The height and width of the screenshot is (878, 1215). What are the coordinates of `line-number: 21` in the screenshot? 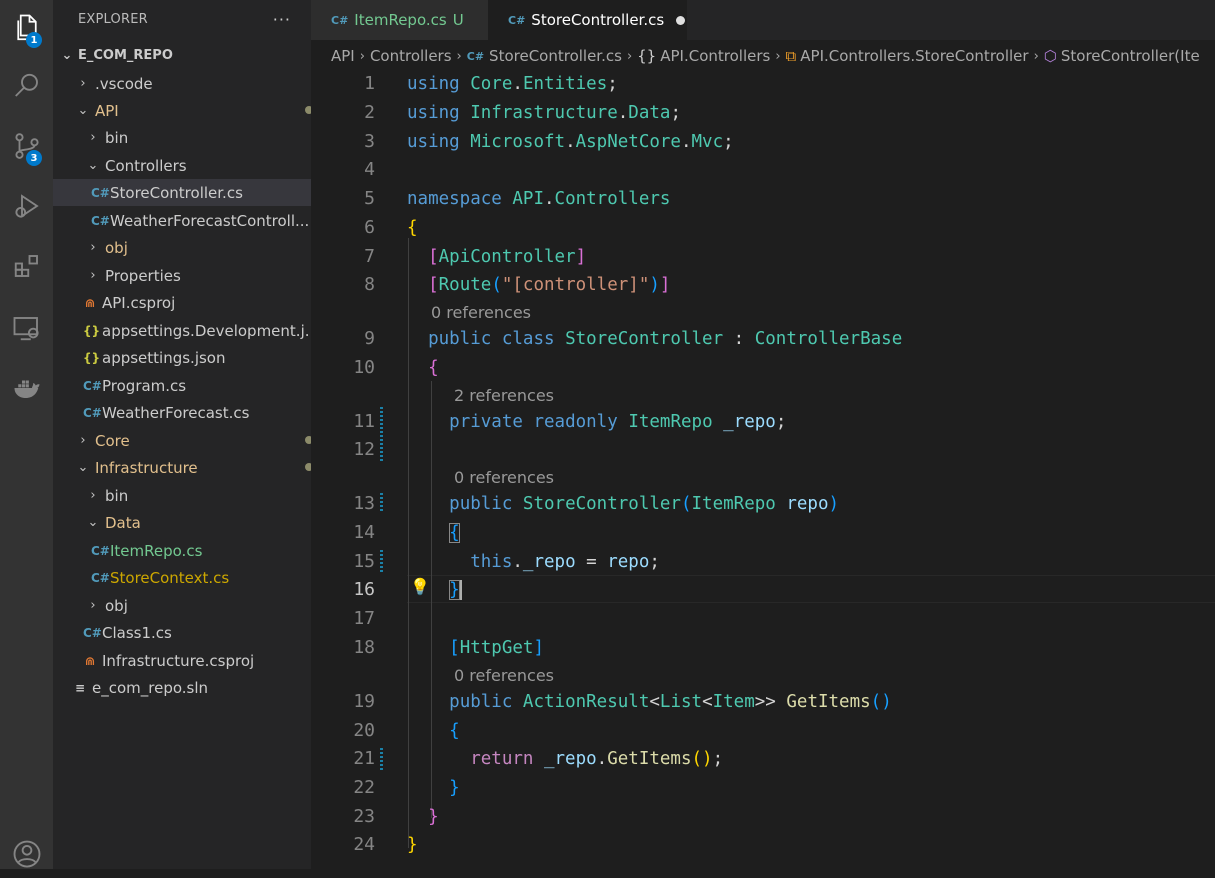 It's located at (364, 758).